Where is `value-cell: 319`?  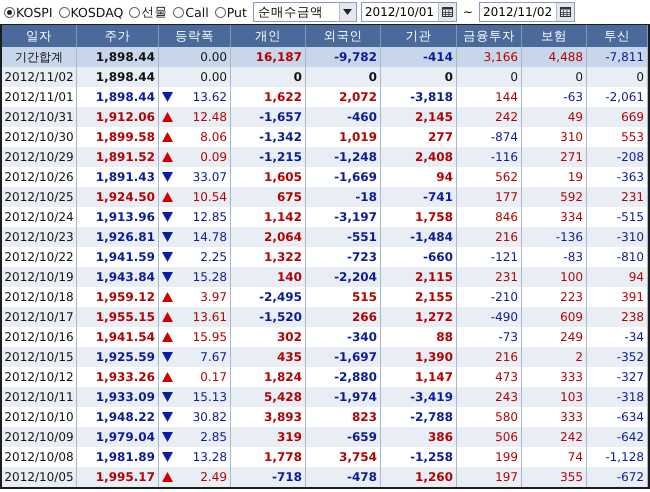 value-cell: 319 is located at coordinates (268, 437).